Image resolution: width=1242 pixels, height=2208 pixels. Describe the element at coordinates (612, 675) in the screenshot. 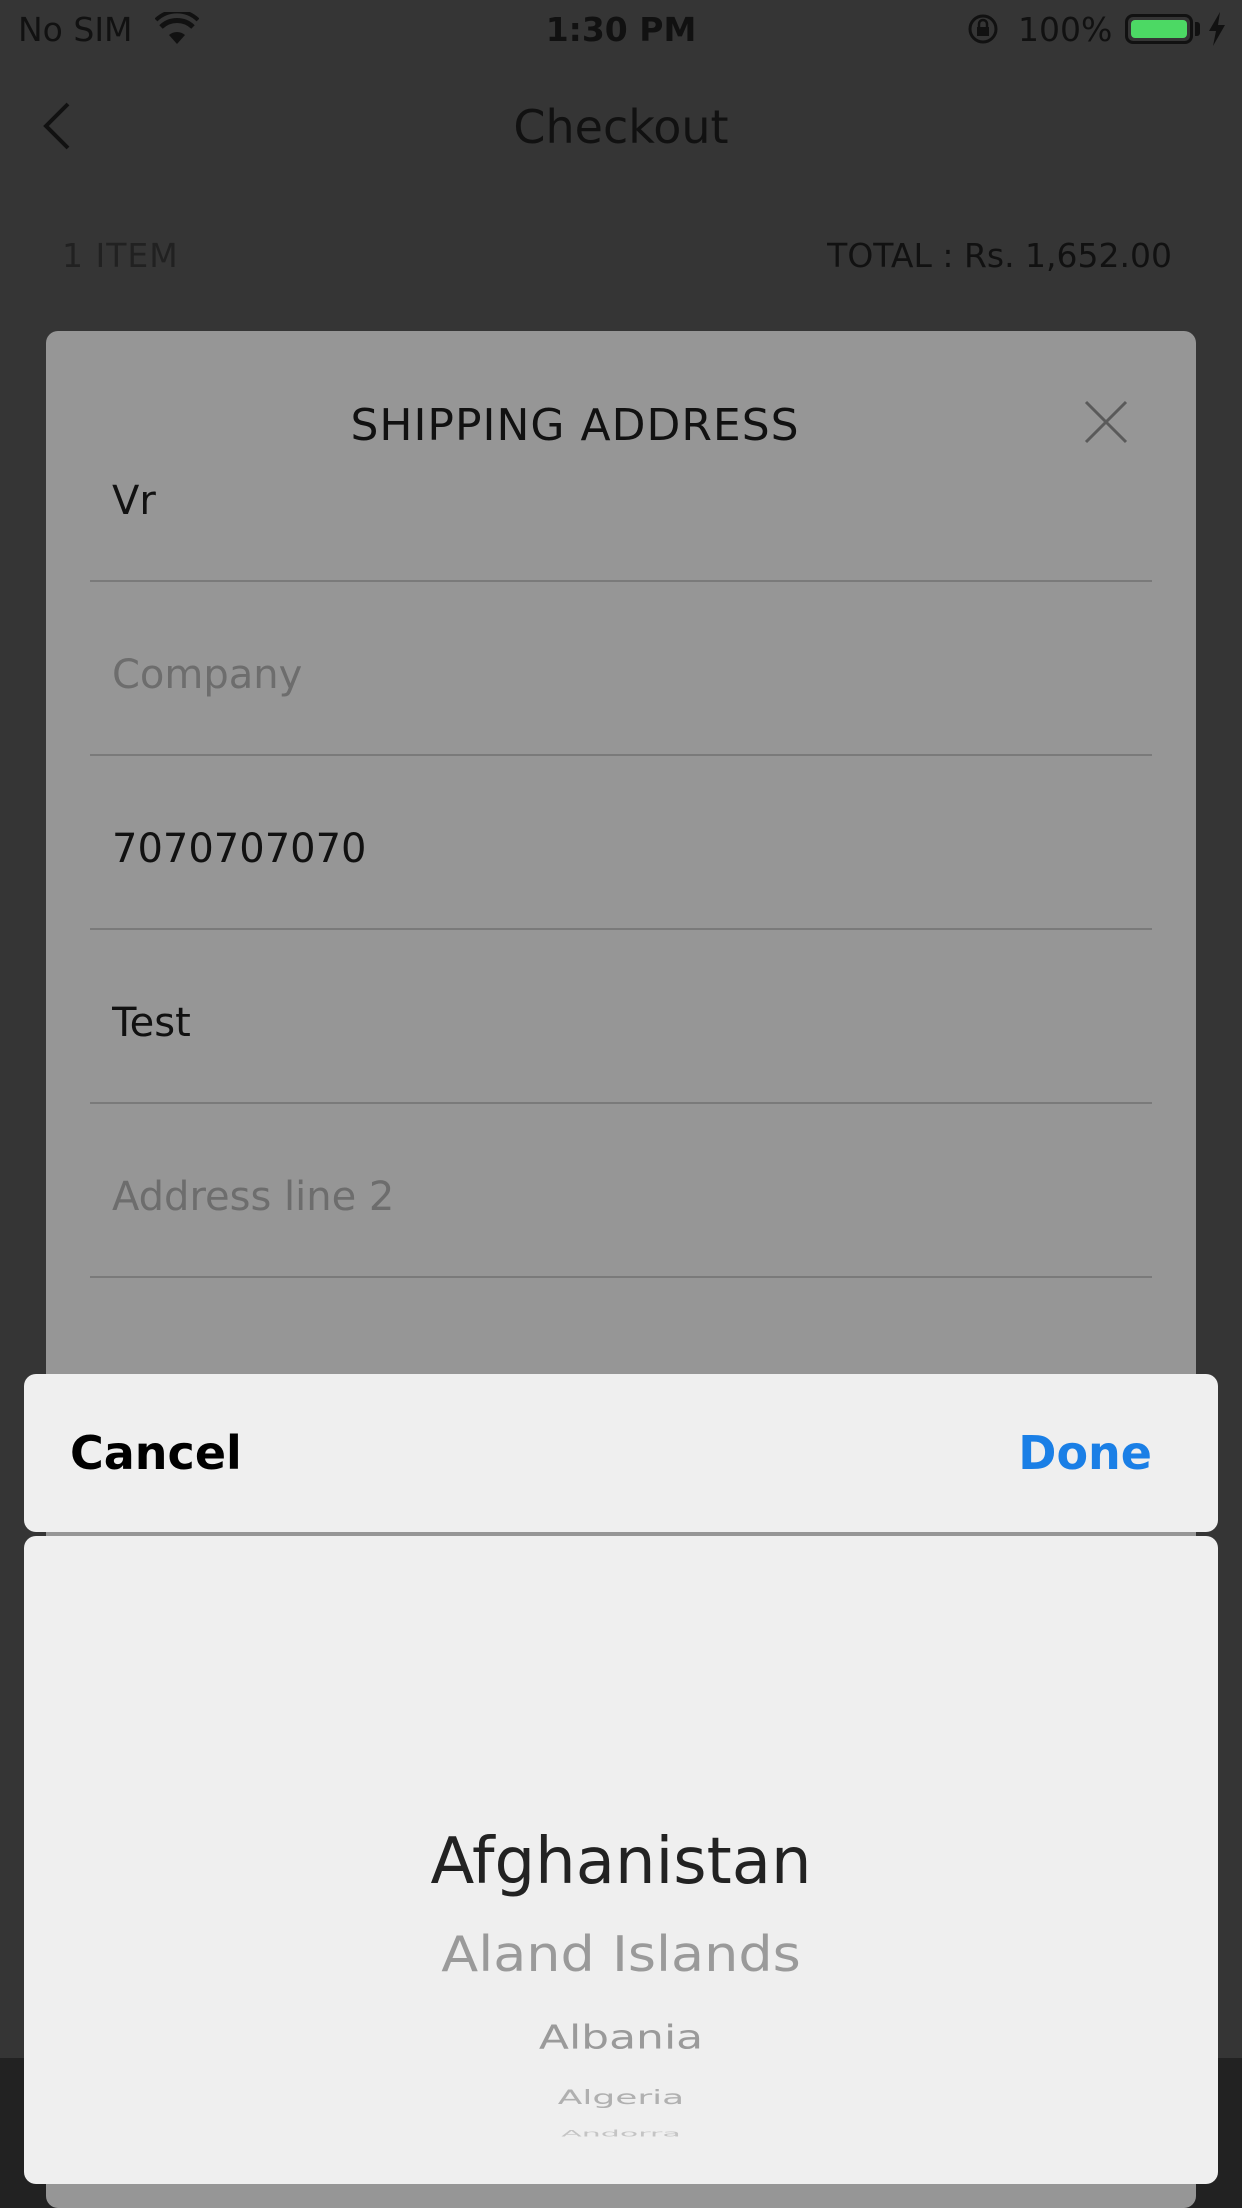

I see `company-input` at that location.